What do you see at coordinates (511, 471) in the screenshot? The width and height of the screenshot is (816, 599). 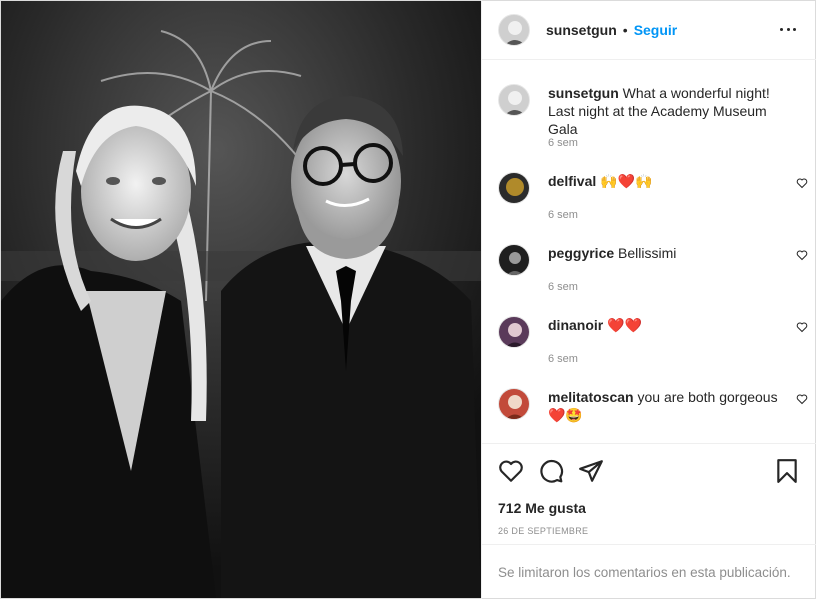 I see `heart-icon` at bounding box center [511, 471].